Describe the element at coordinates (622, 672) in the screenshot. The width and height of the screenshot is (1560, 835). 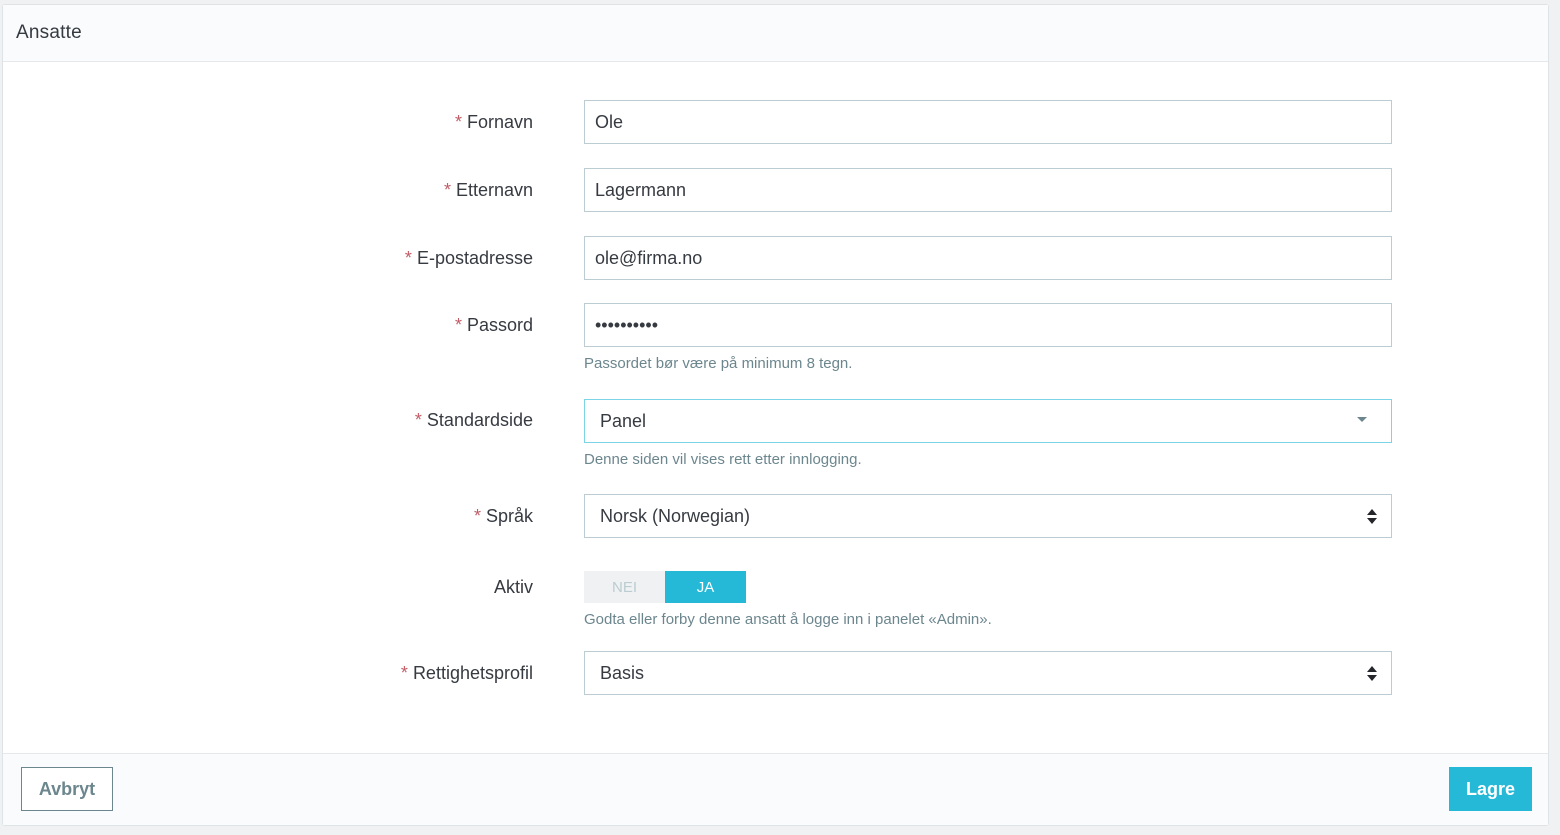
I see `profile-selected: Basis` at that location.